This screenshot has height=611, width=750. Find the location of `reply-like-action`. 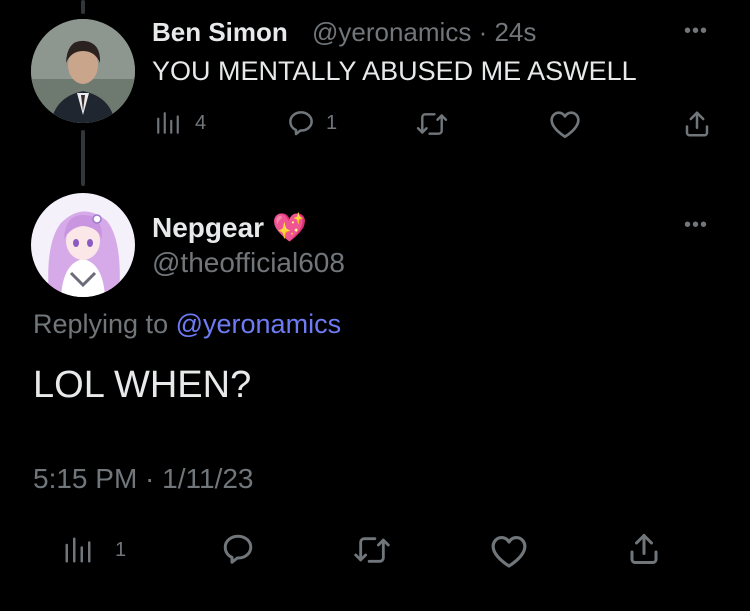

reply-like-action is located at coordinates (565, 124).